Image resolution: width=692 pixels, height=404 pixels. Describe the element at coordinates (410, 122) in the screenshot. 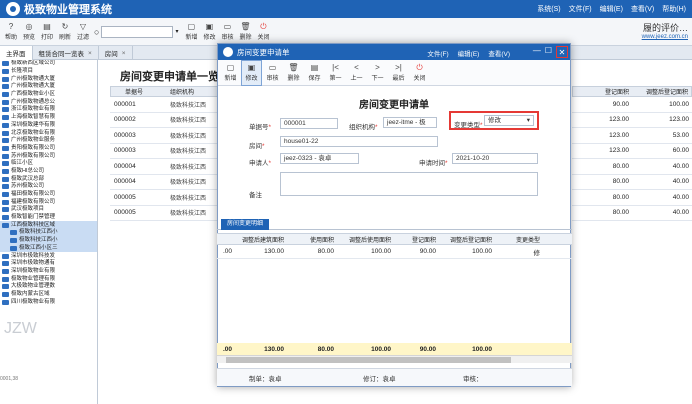

I see `org-field: jeez-itme - 极` at that location.